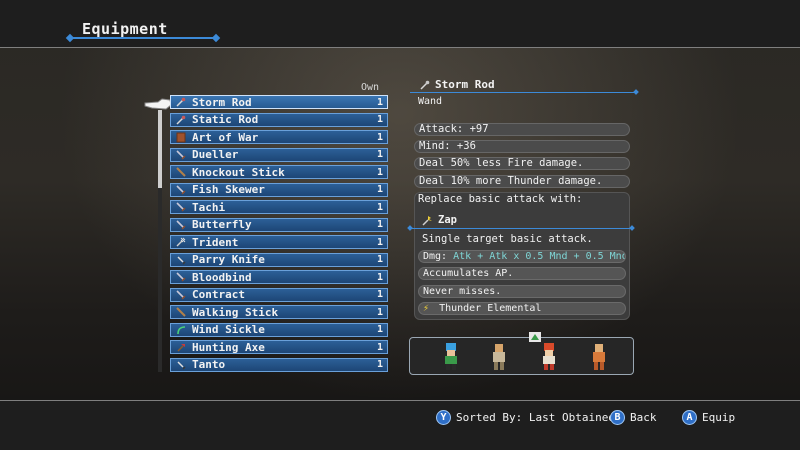  What do you see at coordinates (279, 259) in the screenshot?
I see `list-item: Parry Knife 1` at bounding box center [279, 259].